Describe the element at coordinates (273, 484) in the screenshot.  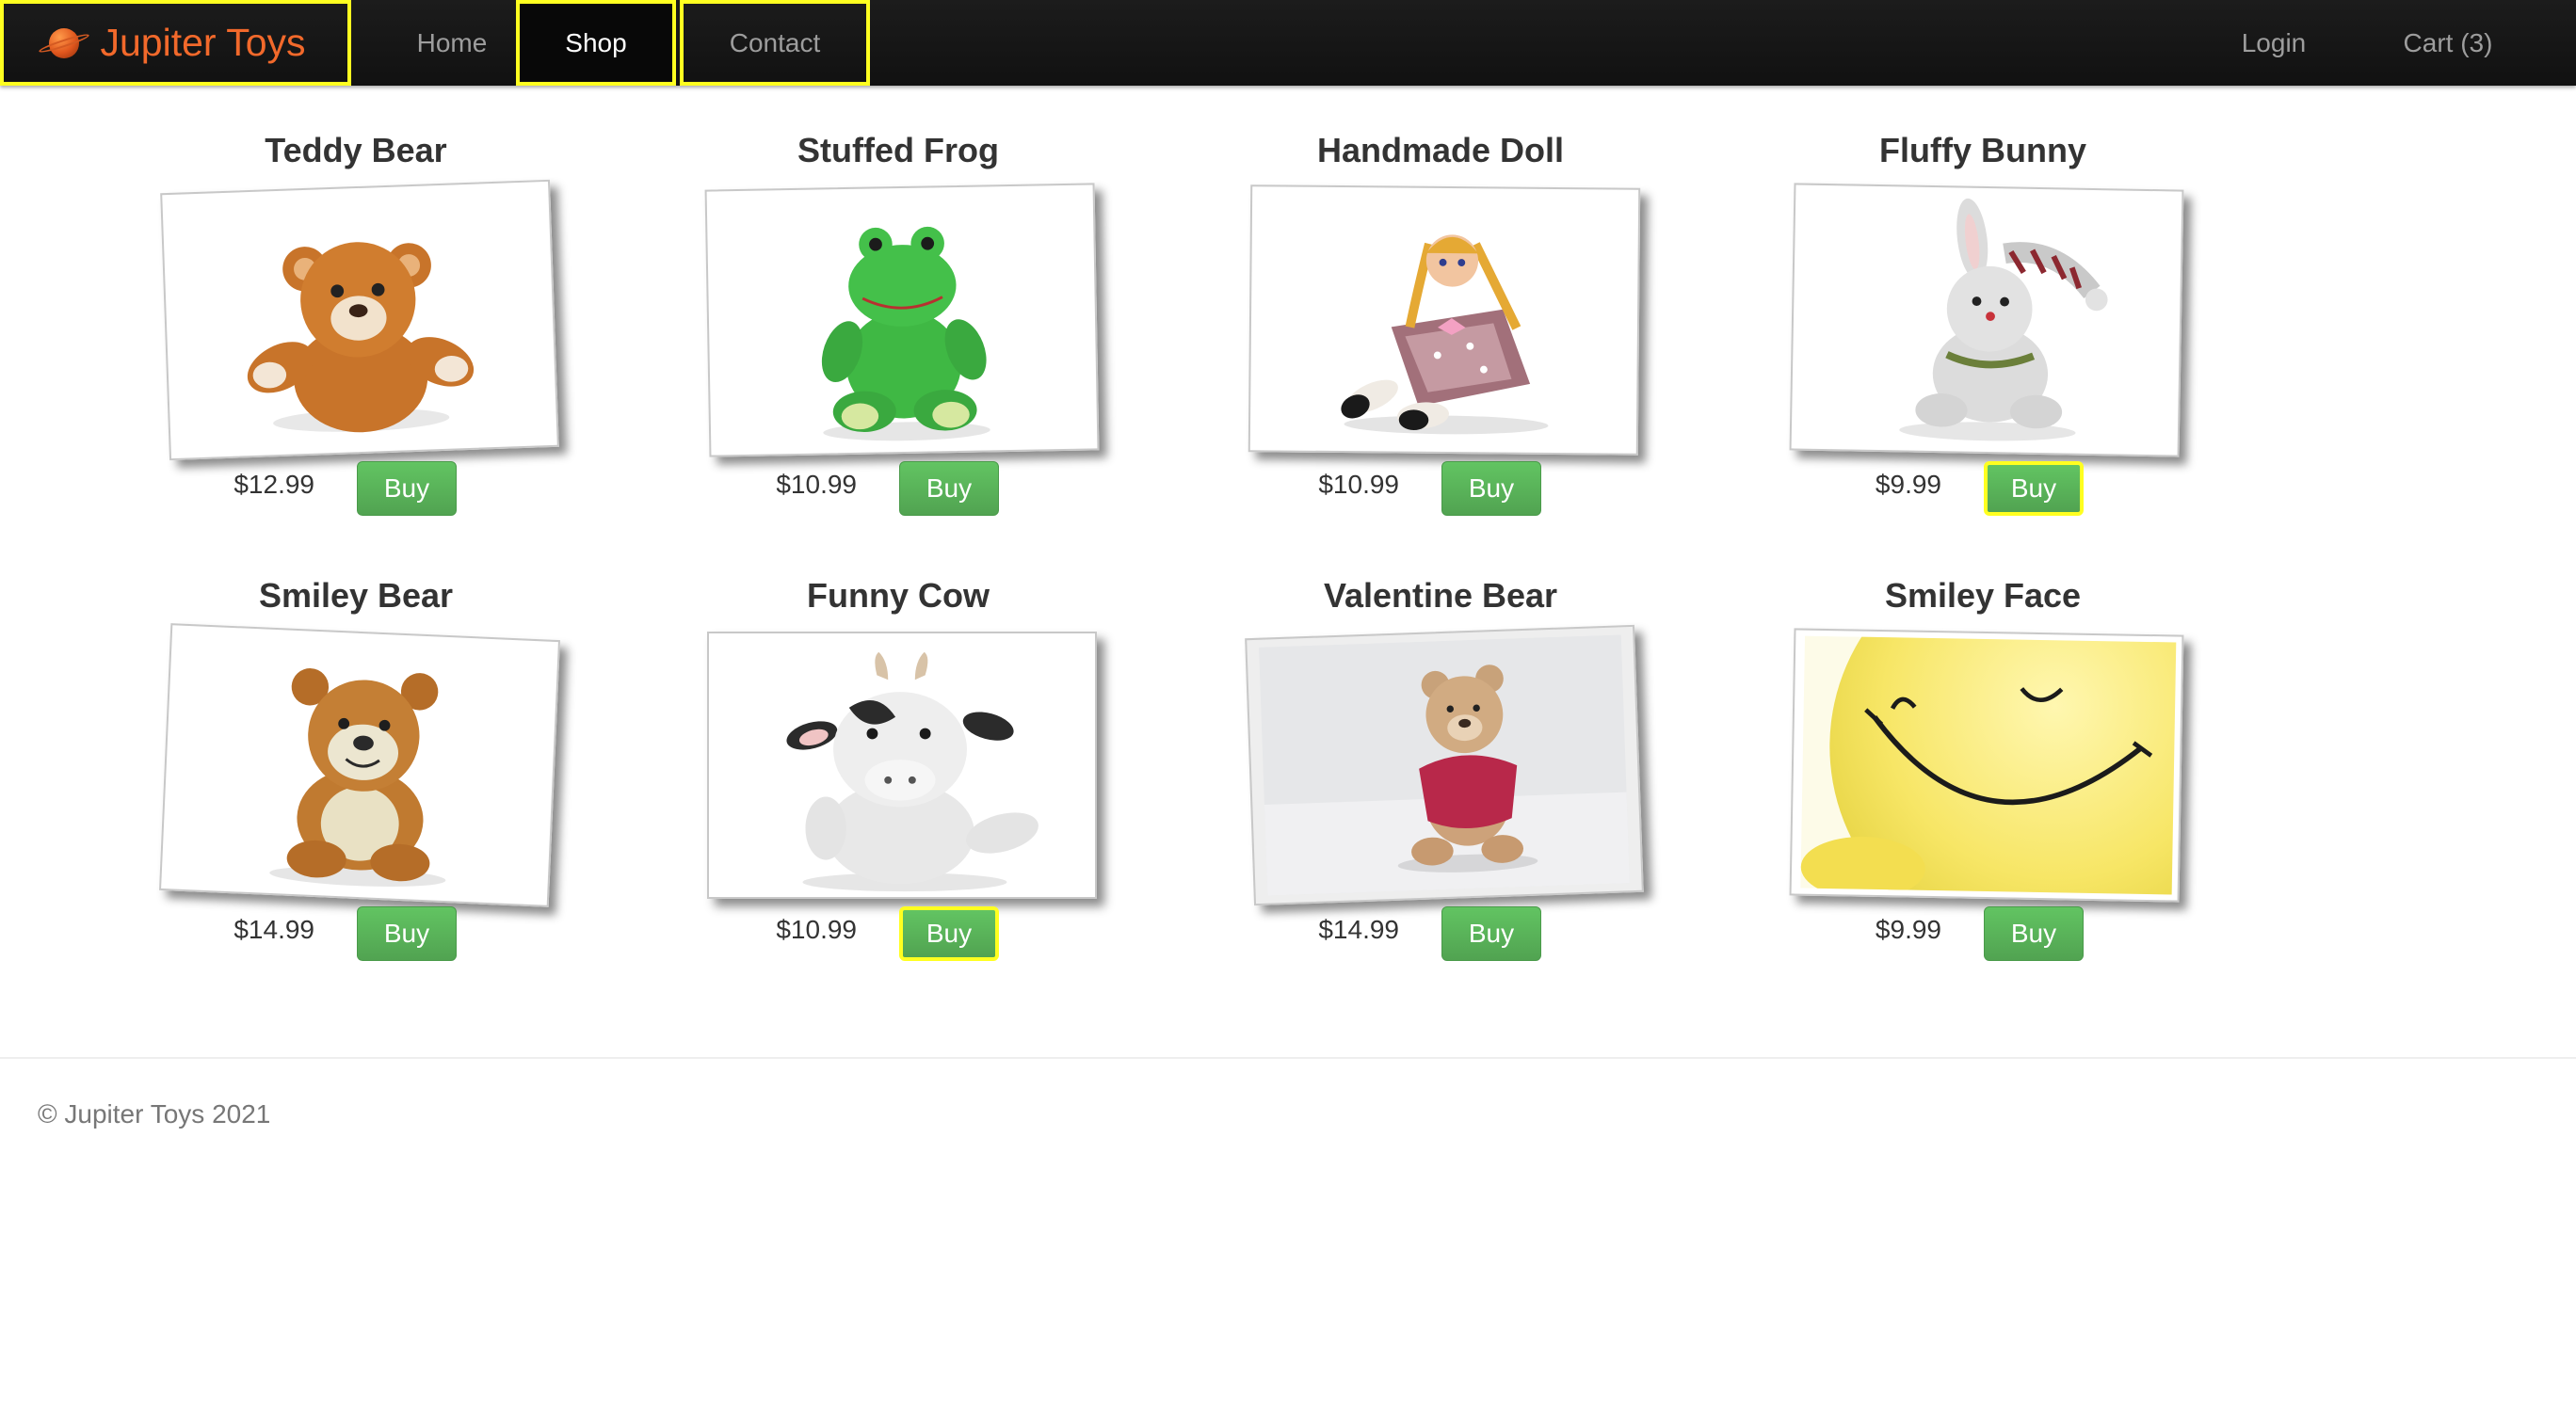
I see `product-price: $12.99` at that location.